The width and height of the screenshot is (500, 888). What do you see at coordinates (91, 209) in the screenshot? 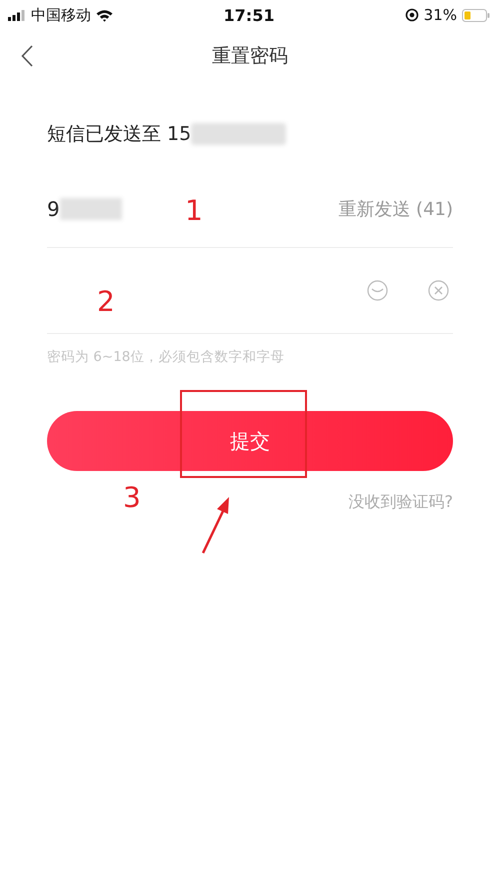
I see `redaction-blur` at bounding box center [91, 209].